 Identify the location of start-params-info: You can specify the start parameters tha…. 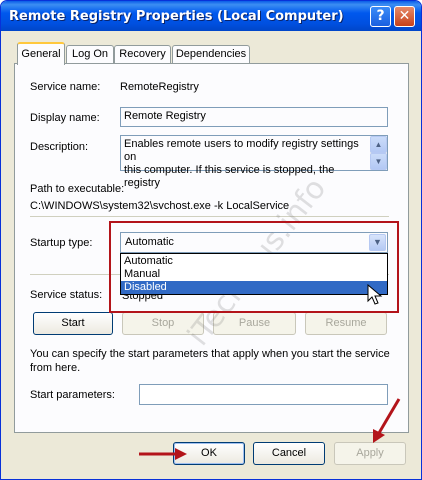
(210, 361).